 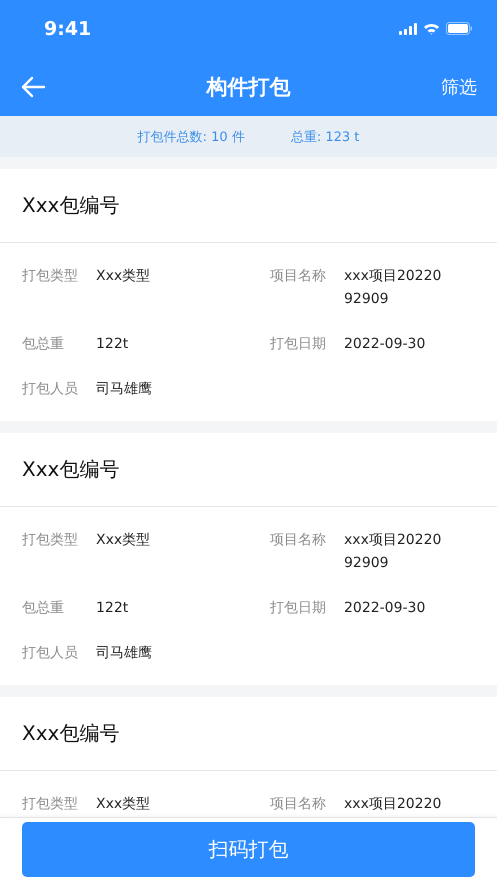 I want to click on signal-icon, so click(x=408, y=28).